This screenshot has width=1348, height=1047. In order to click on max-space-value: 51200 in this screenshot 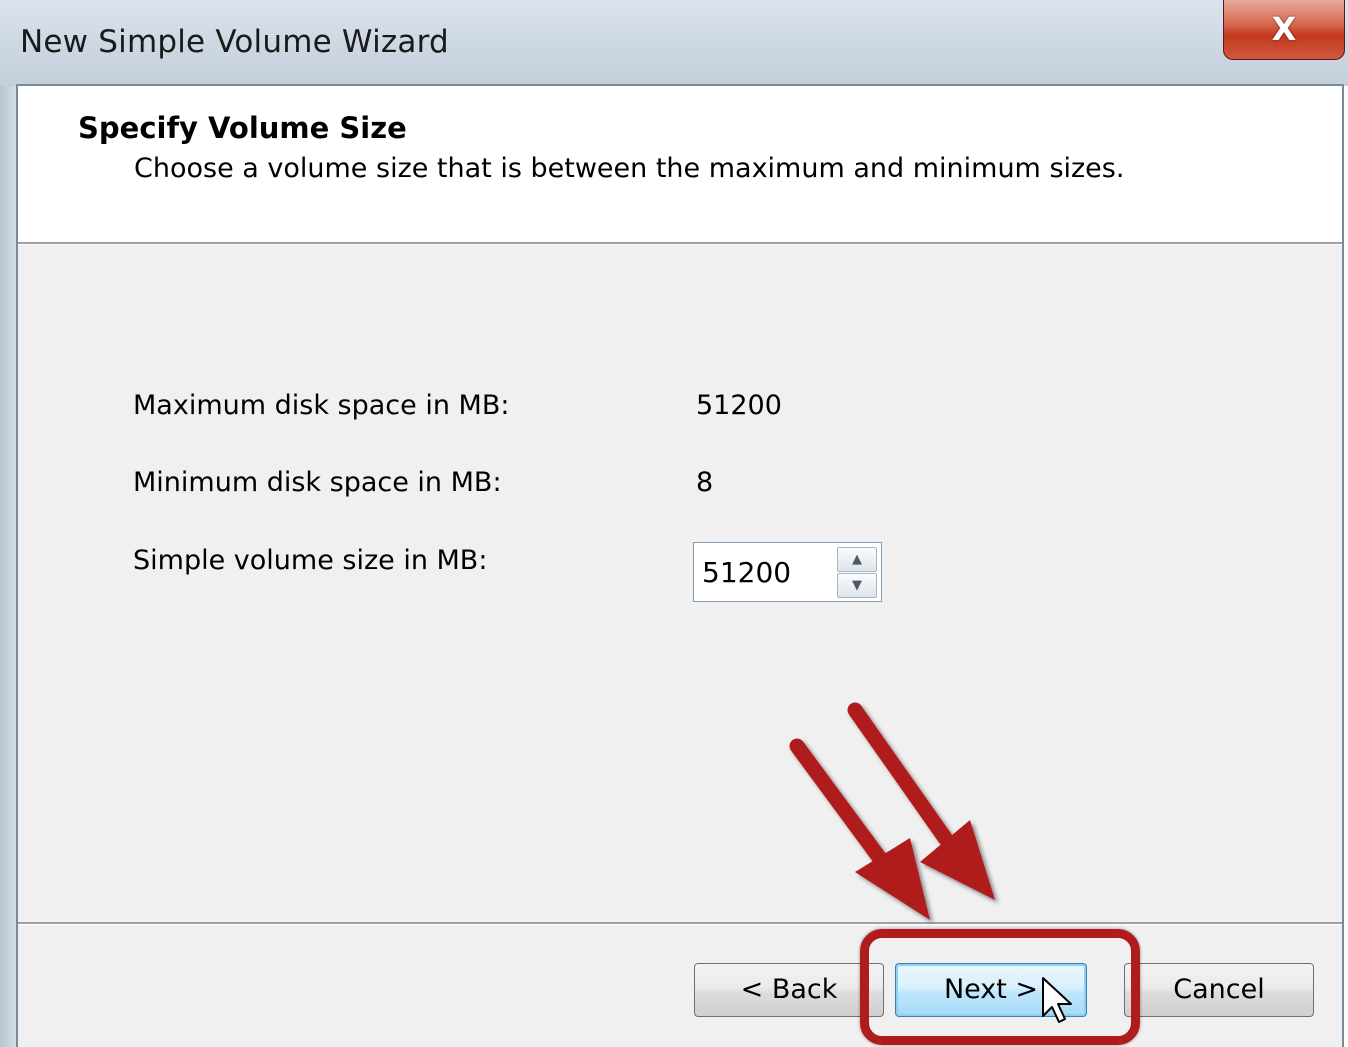, I will do `click(739, 405)`.